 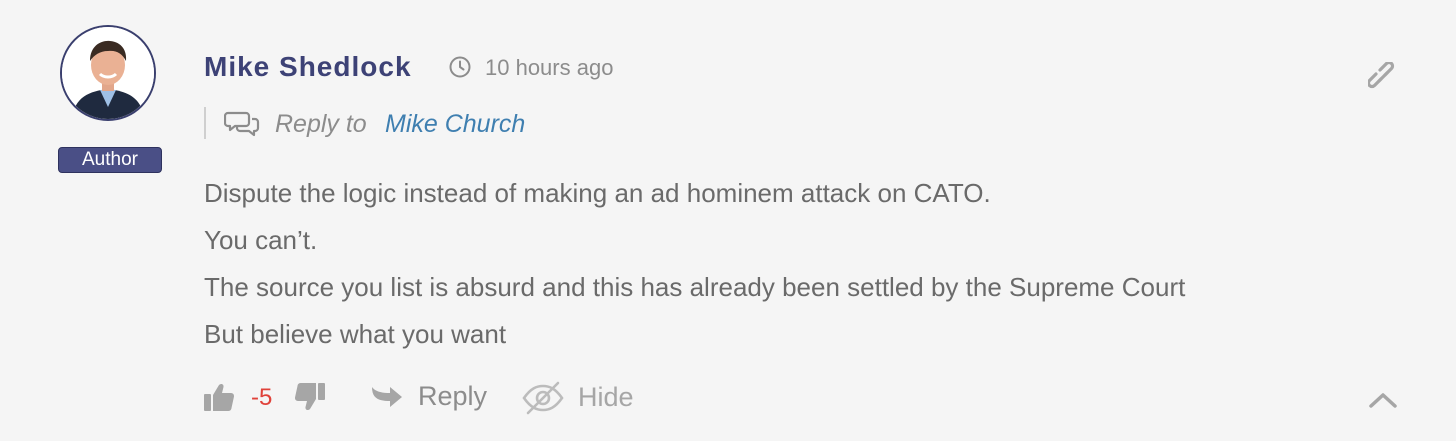 What do you see at coordinates (460, 69) in the screenshot?
I see `clock-icon` at bounding box center [460, 69].